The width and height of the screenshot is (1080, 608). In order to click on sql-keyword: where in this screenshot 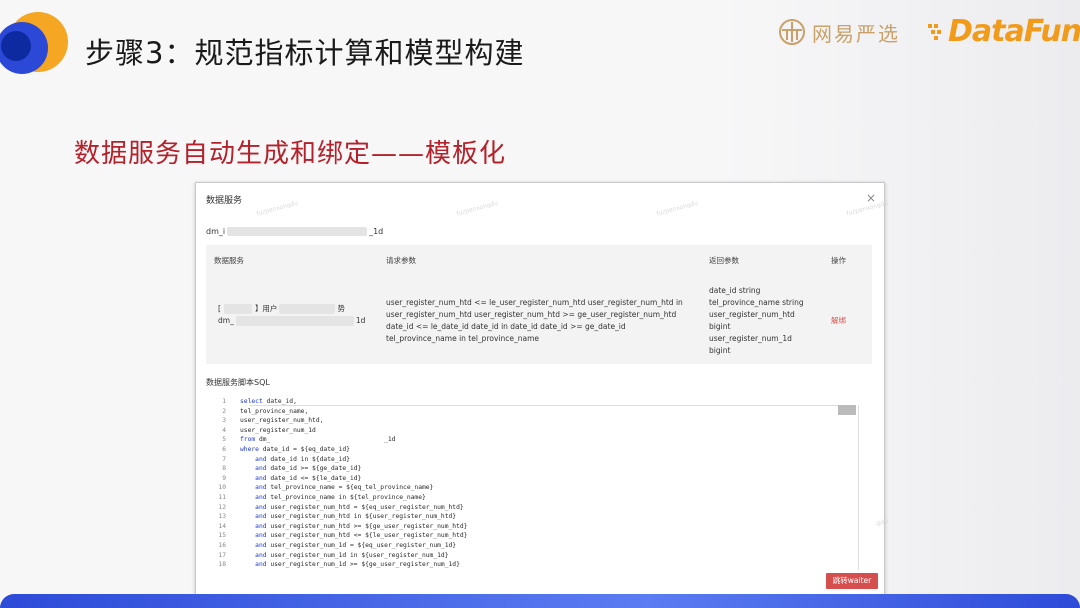, I will do `click(249, 449)`.